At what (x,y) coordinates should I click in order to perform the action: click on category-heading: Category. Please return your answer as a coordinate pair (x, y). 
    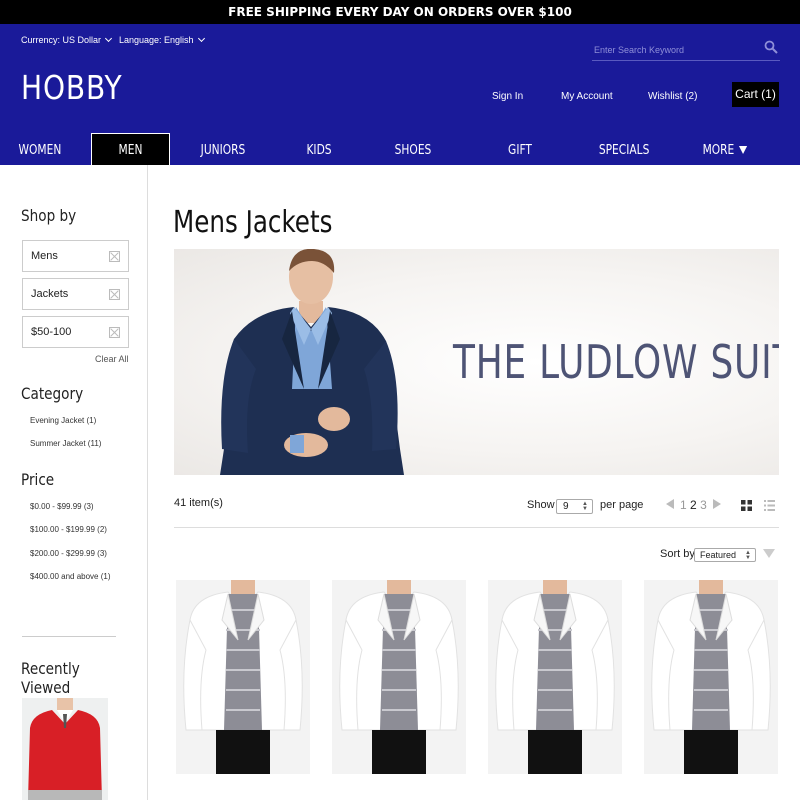
    Looking at the image, I should click on (52, 393).